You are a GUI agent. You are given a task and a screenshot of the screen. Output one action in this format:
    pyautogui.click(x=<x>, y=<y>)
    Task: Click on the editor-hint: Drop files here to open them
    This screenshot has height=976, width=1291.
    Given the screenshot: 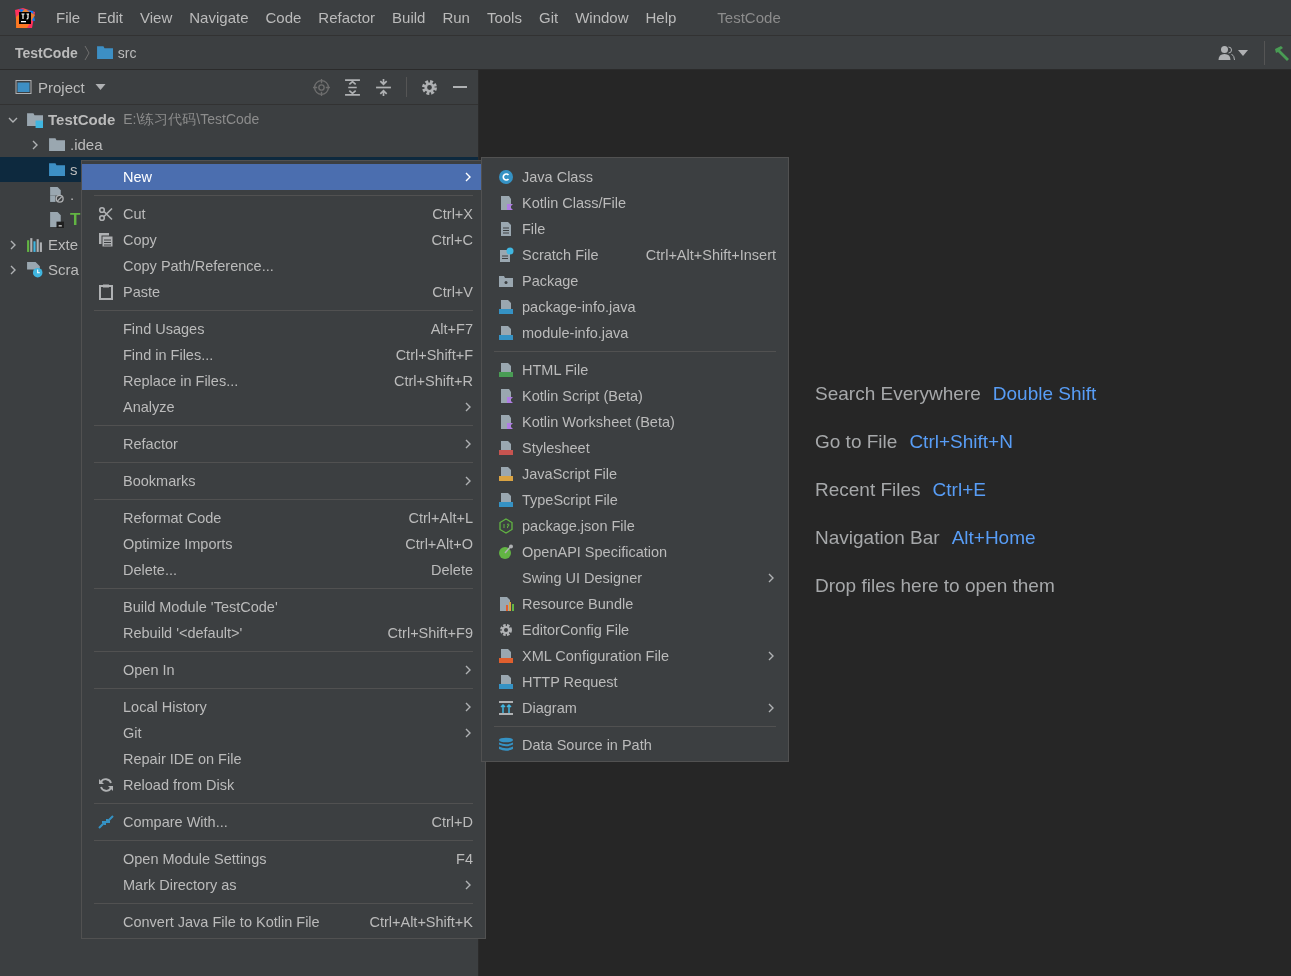 What is the action you would take?
    pyautogui.click(x=935, y=586)
    